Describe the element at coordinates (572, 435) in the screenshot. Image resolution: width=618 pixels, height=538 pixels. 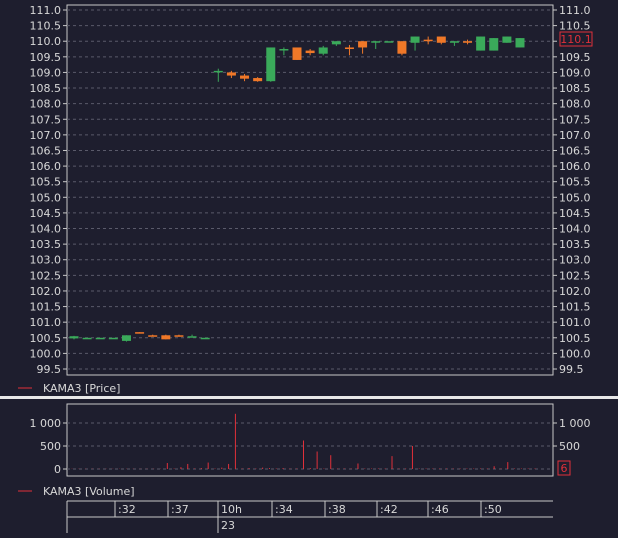
I see `volume-axis-right: 1 000500` at that location.